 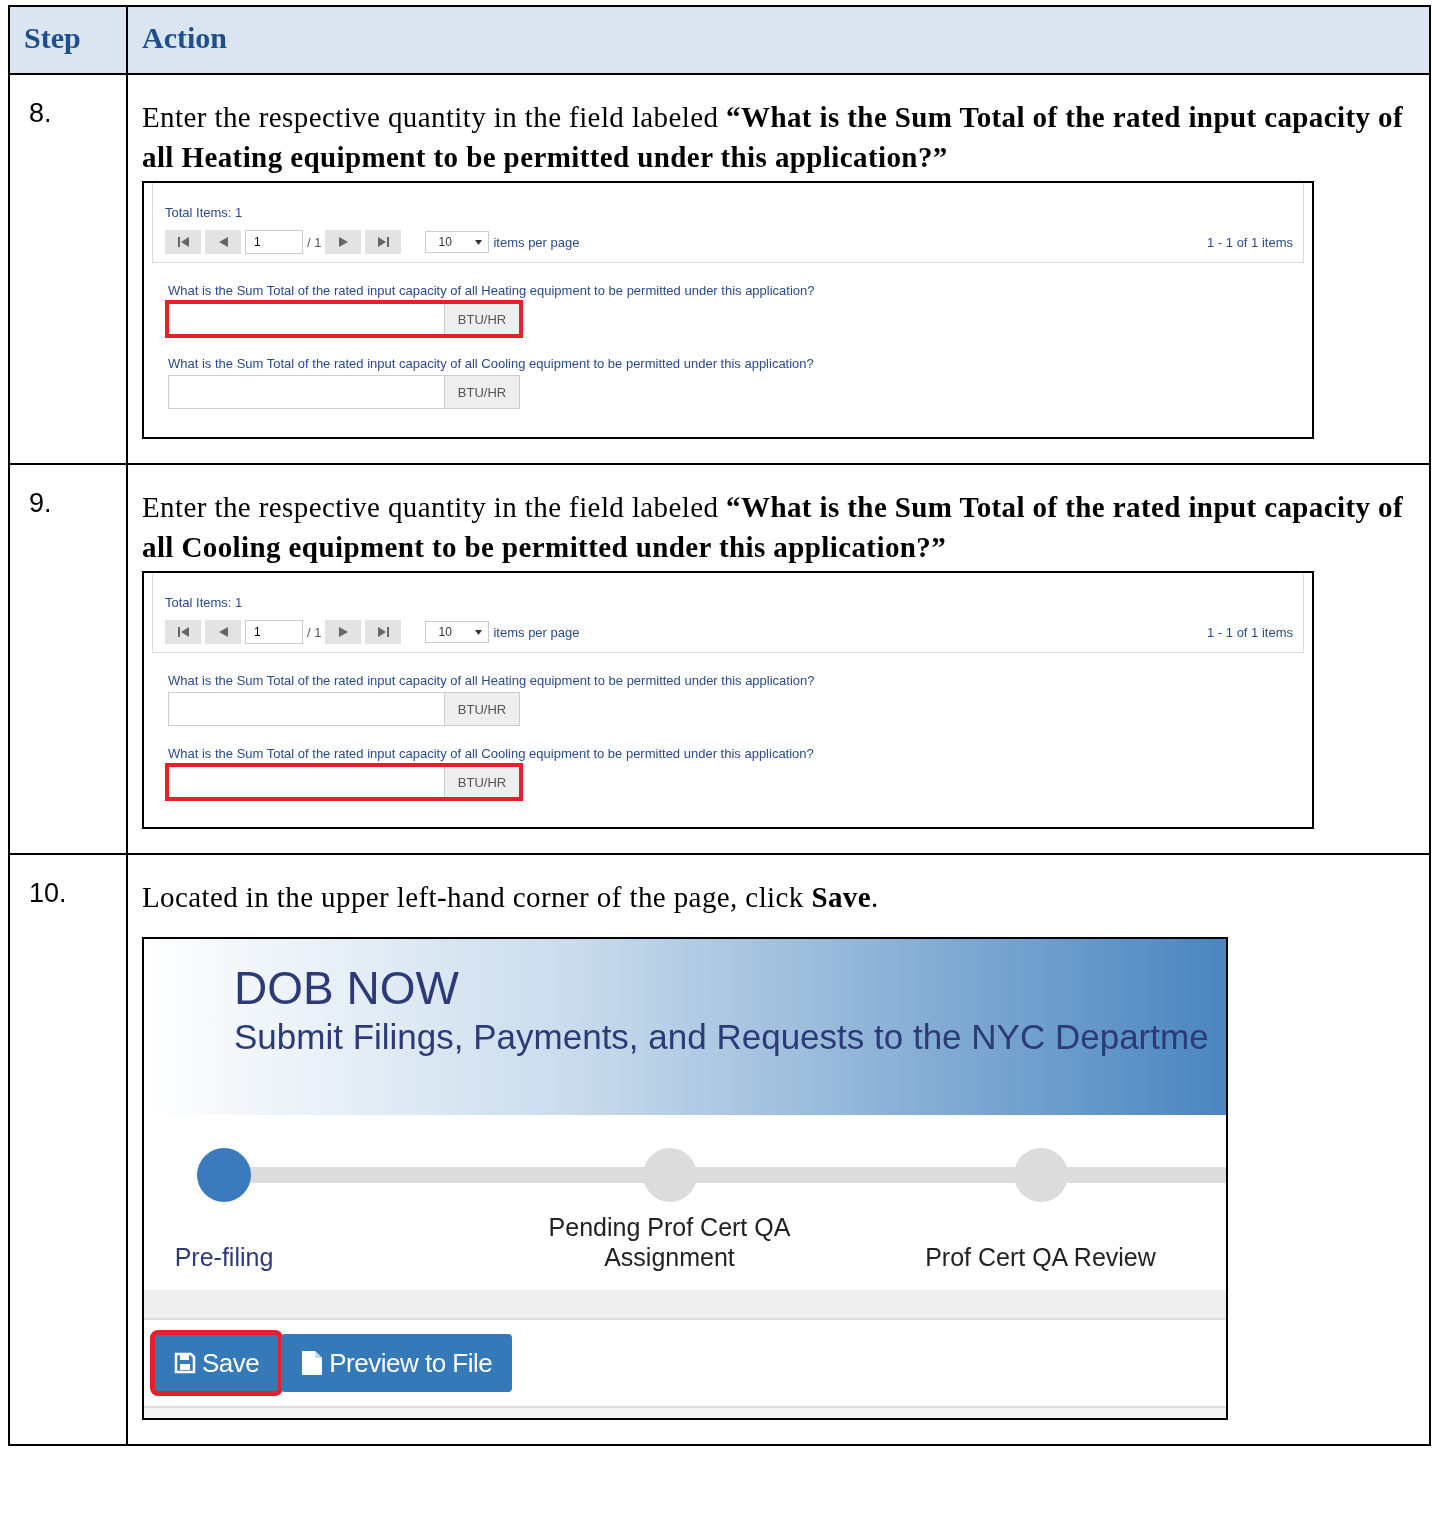 I want to click on column-header: Step, so click(x=68, y=40).